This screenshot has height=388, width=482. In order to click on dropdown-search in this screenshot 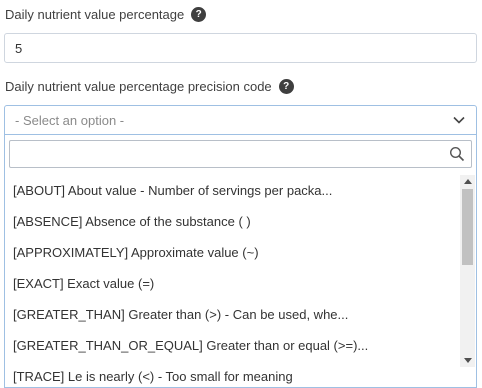, I will do `click(240, 154)`.